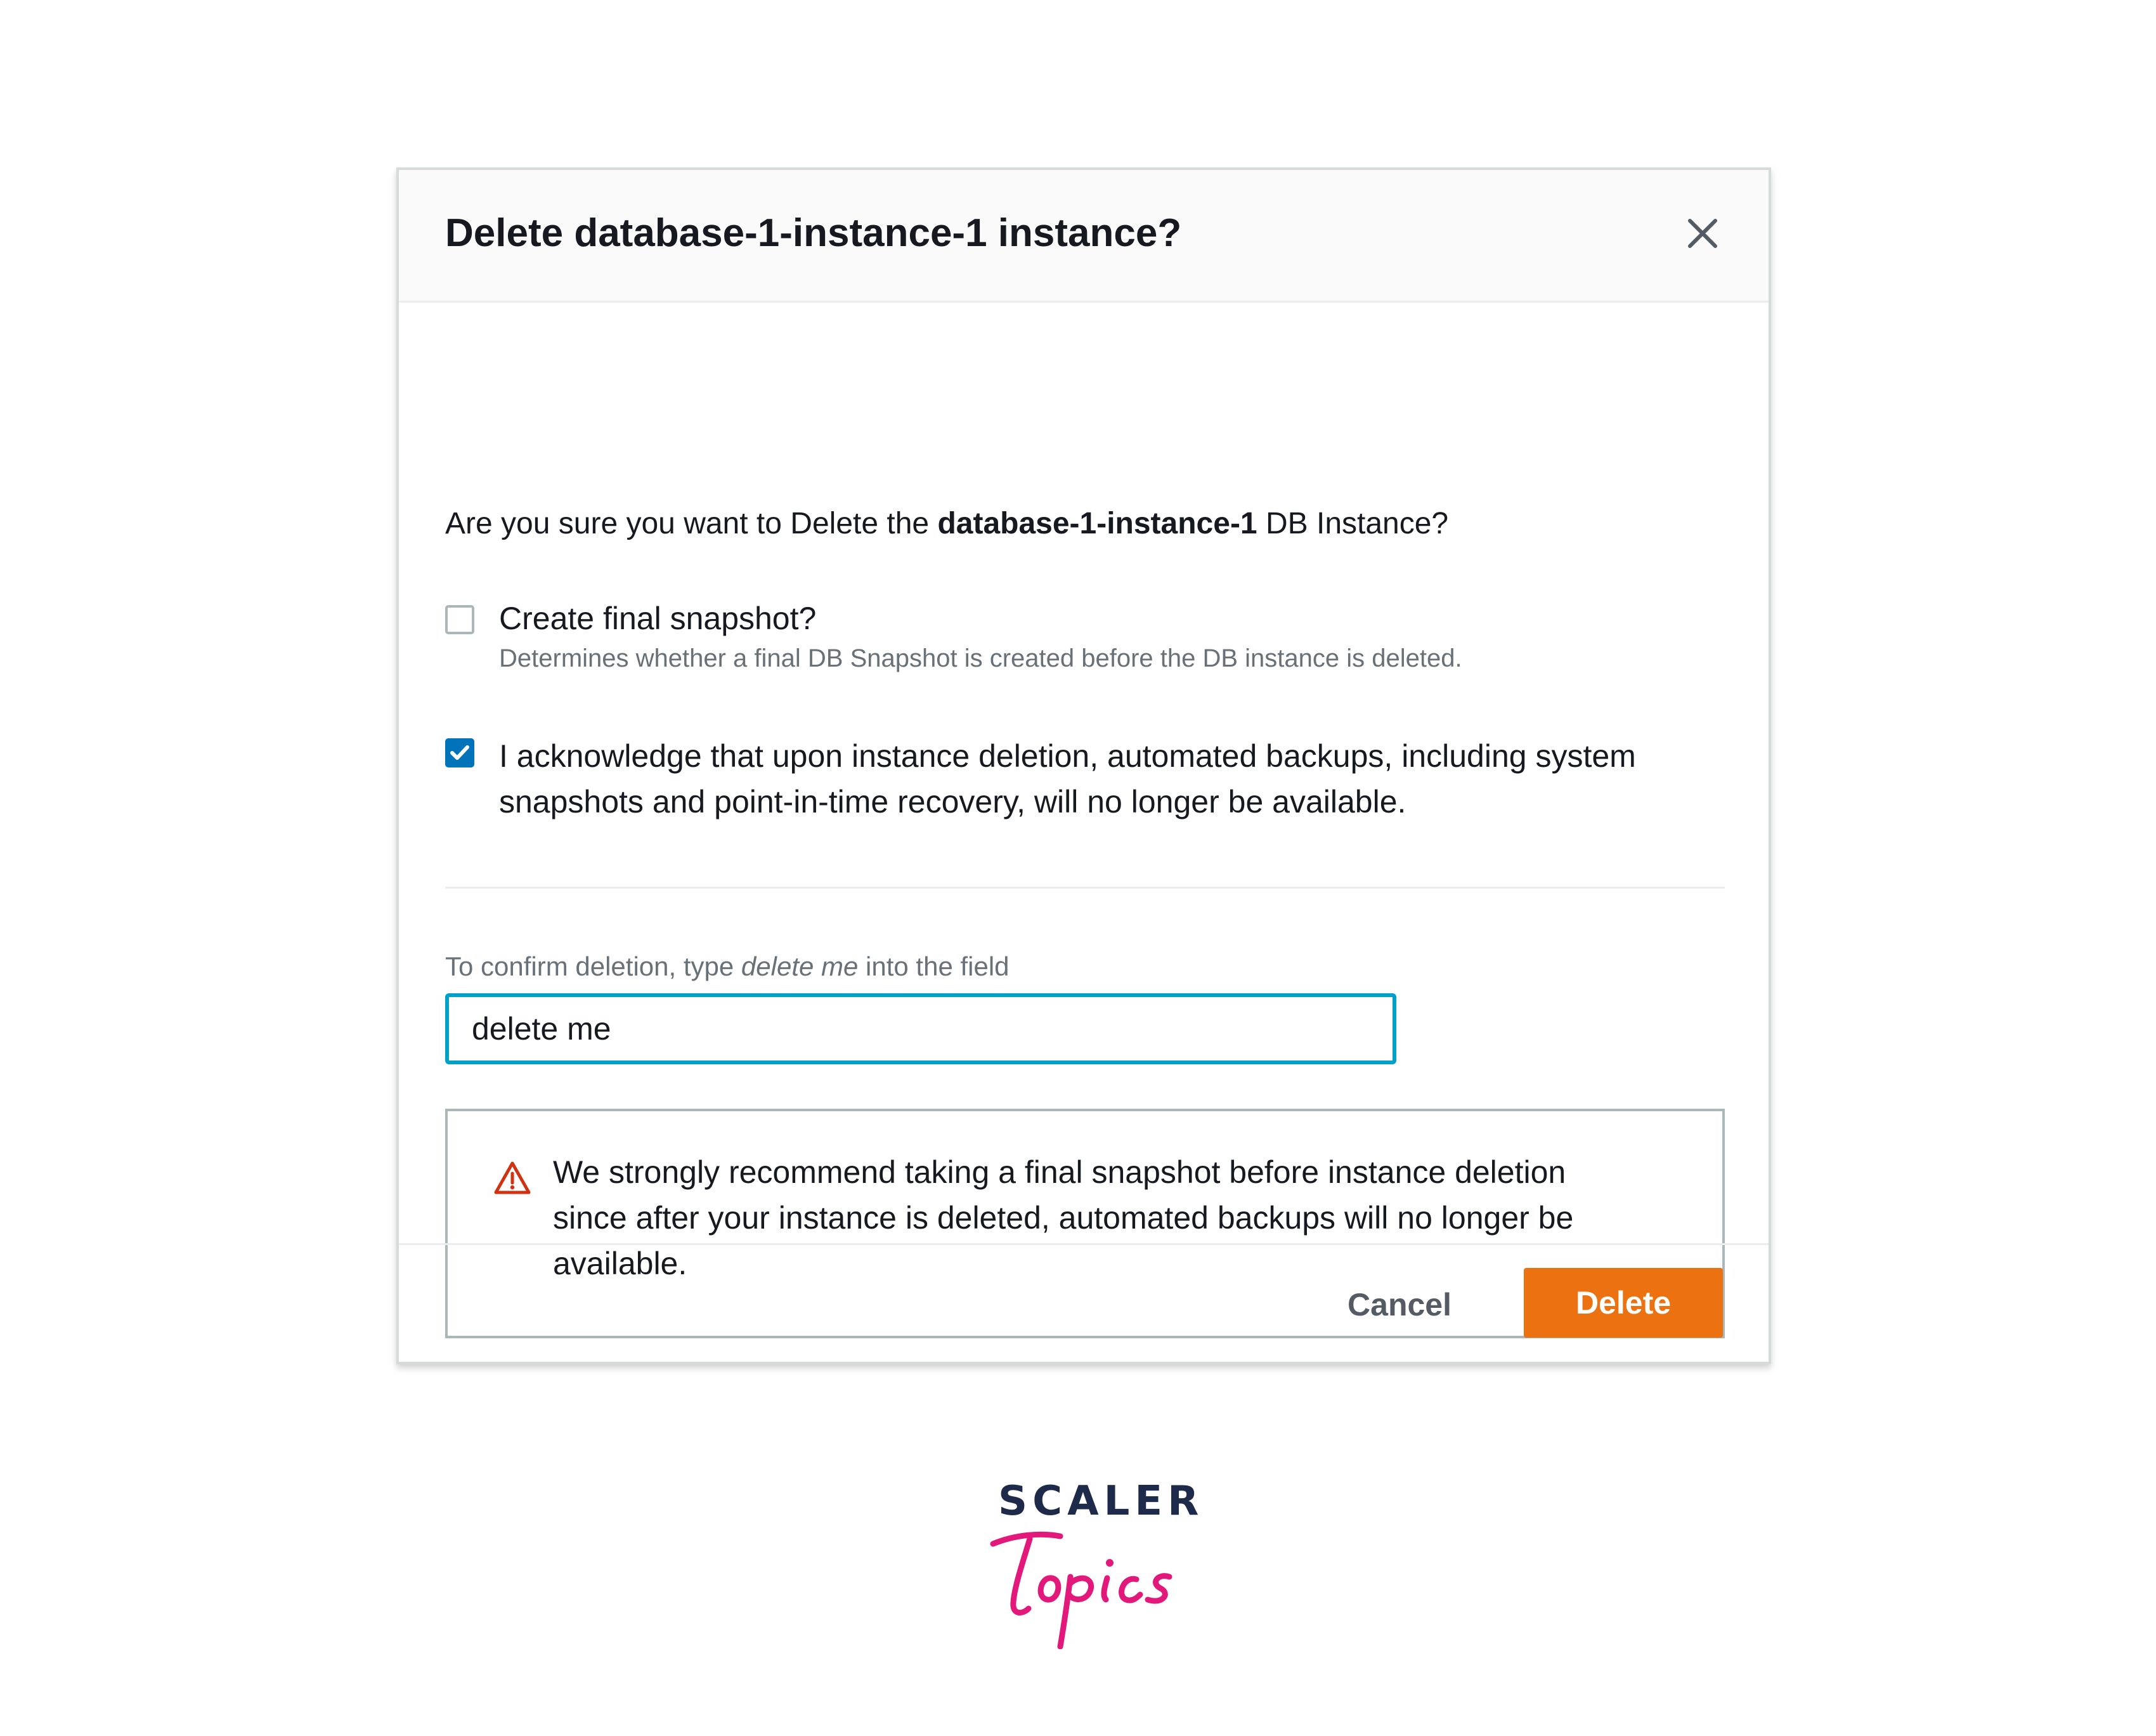  Describe the element at coordinates (1353, 524) in the screenshot. I see `question-suffix: DB Instance?` at that location.